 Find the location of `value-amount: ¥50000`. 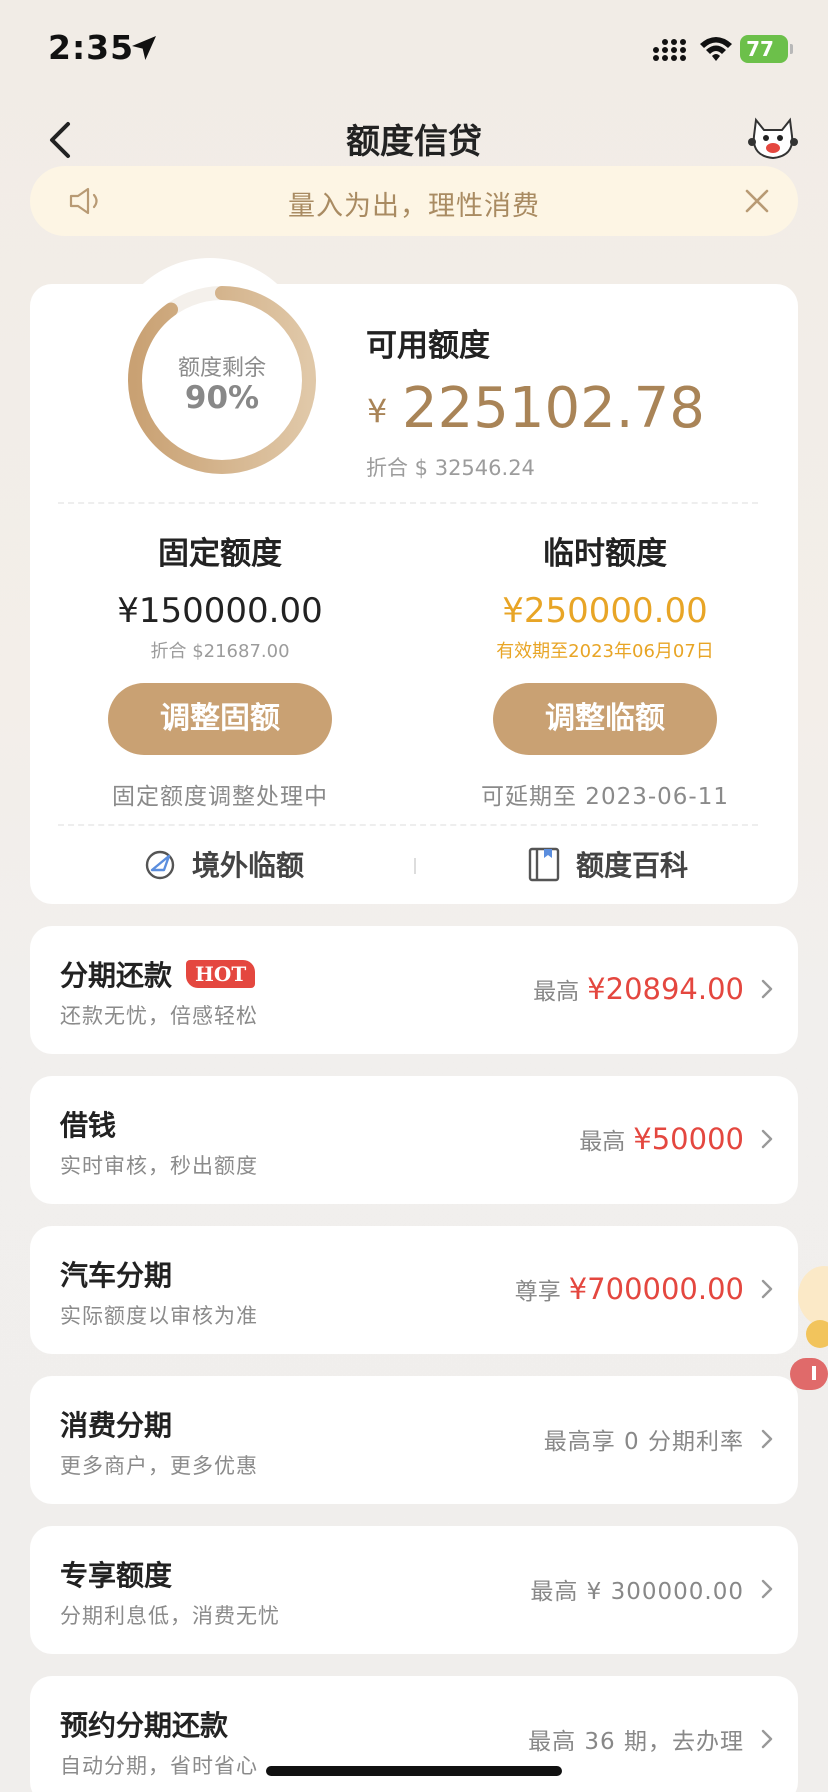

value-amount: ¥50000 is located at coordinates (688, 1139).